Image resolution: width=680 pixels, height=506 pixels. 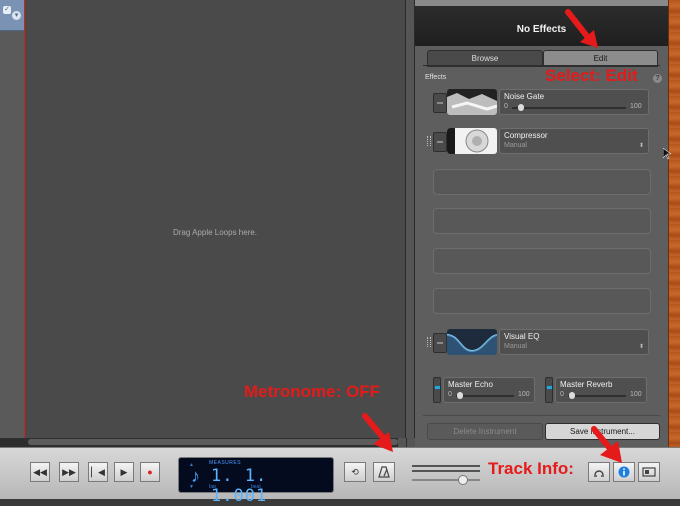 I want to click on play-button: ▶, so click(x=124, y=472).